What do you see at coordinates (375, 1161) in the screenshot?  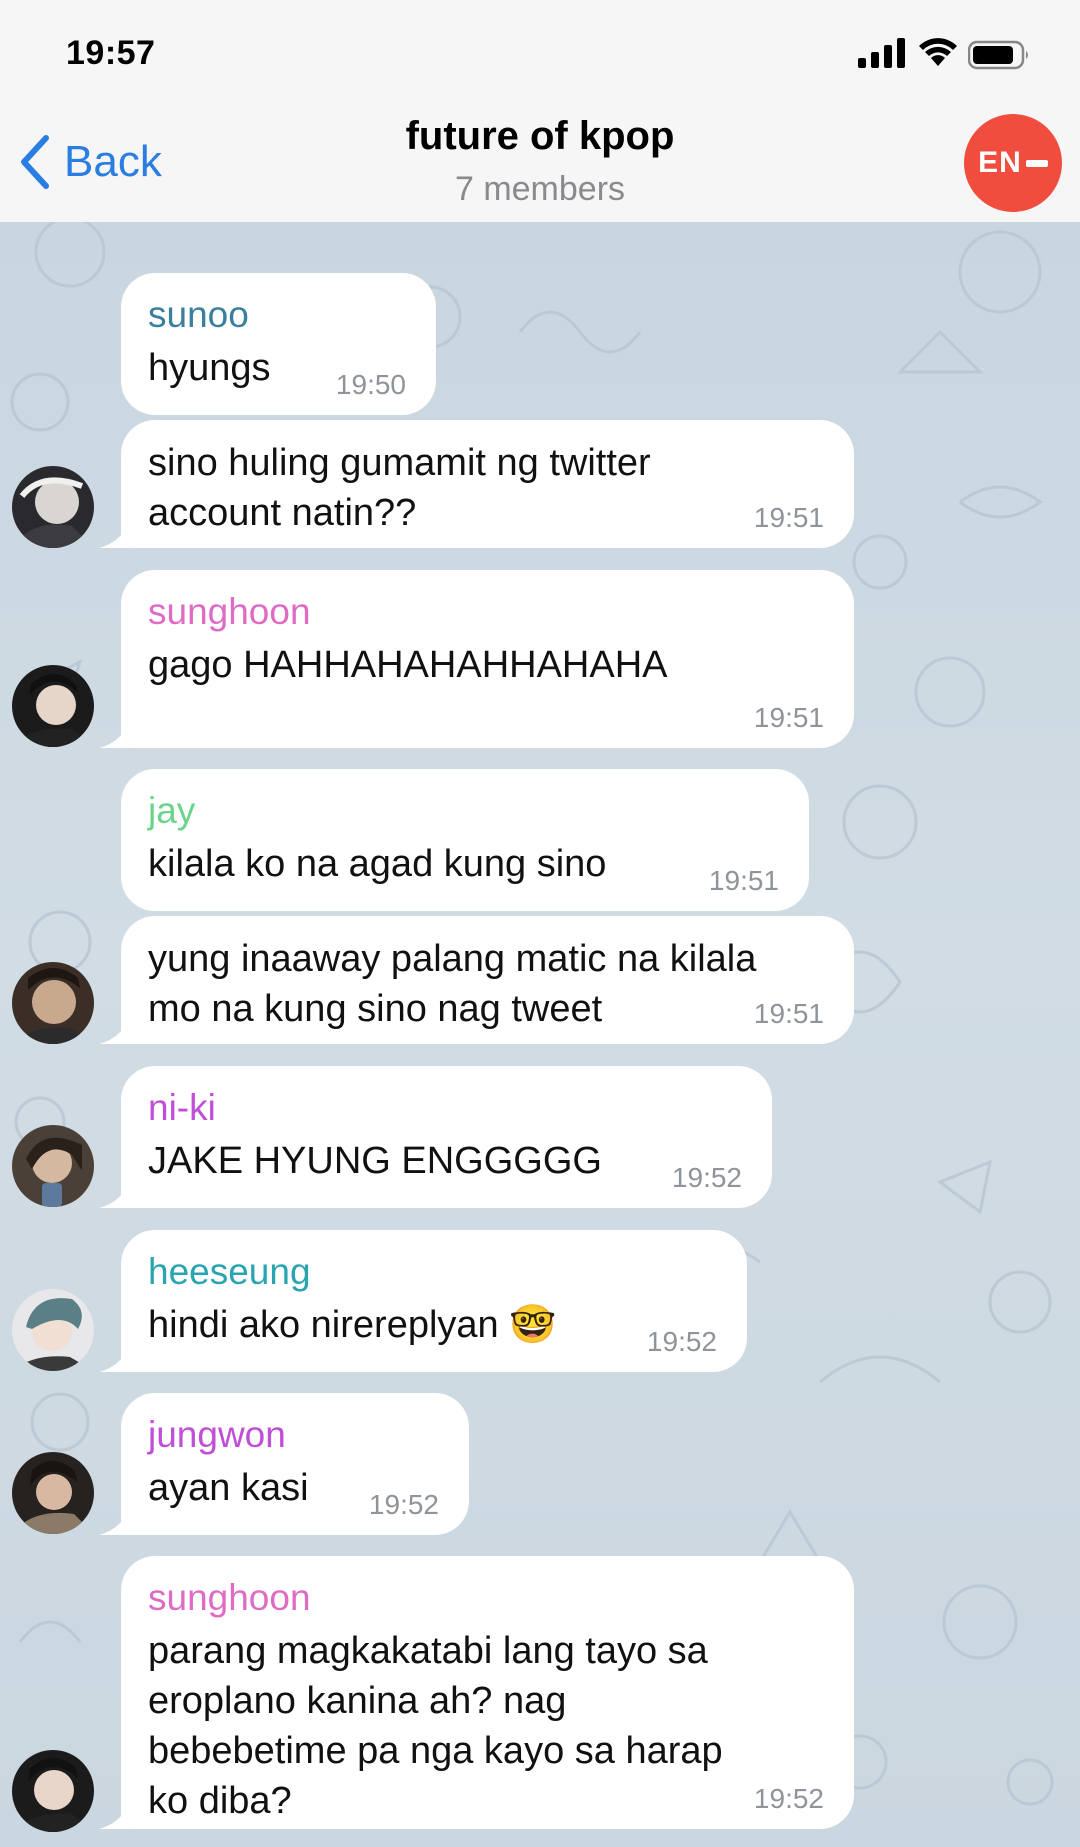 I see `message-text: JAKE HYUNG ENGGGGG` at bounding box center [375, 1161].